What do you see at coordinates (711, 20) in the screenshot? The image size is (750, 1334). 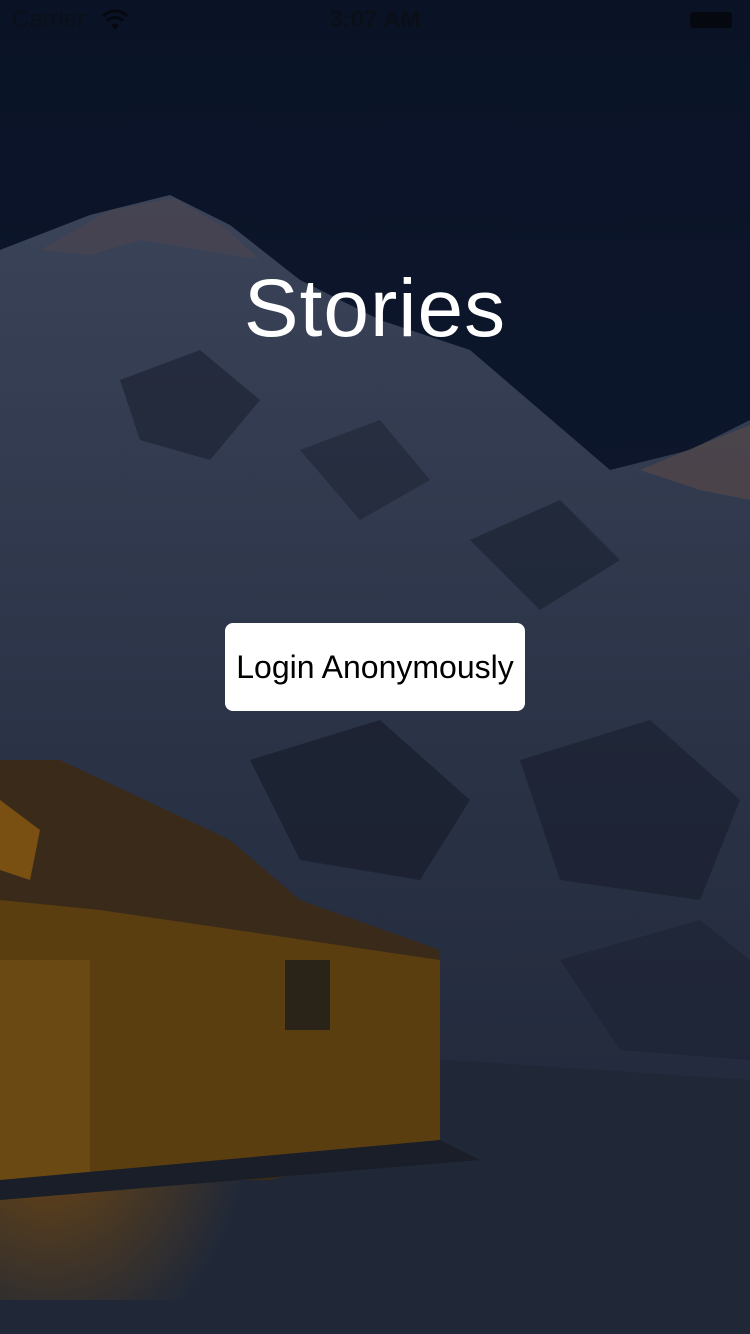 I see `battery-icon` at bounding box center [711, 20].